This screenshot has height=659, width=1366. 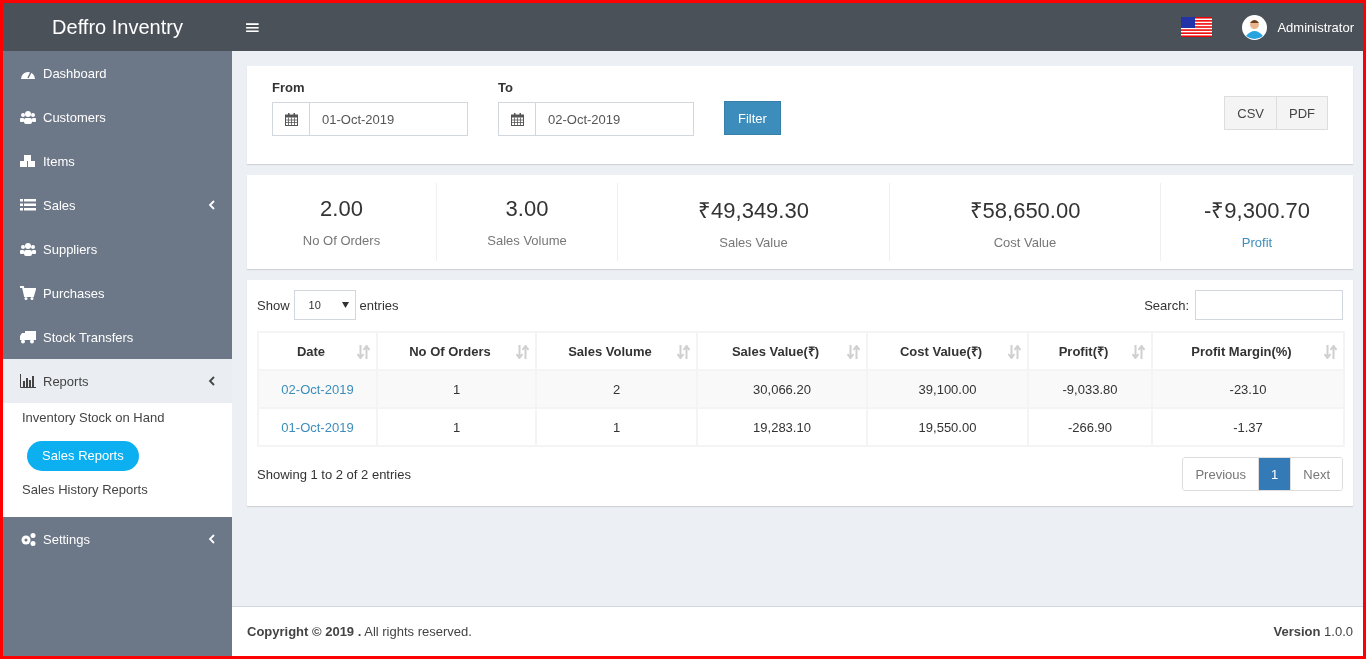 I want to click on date-field: 02-Oct-2019, so click(x=615, y=119).